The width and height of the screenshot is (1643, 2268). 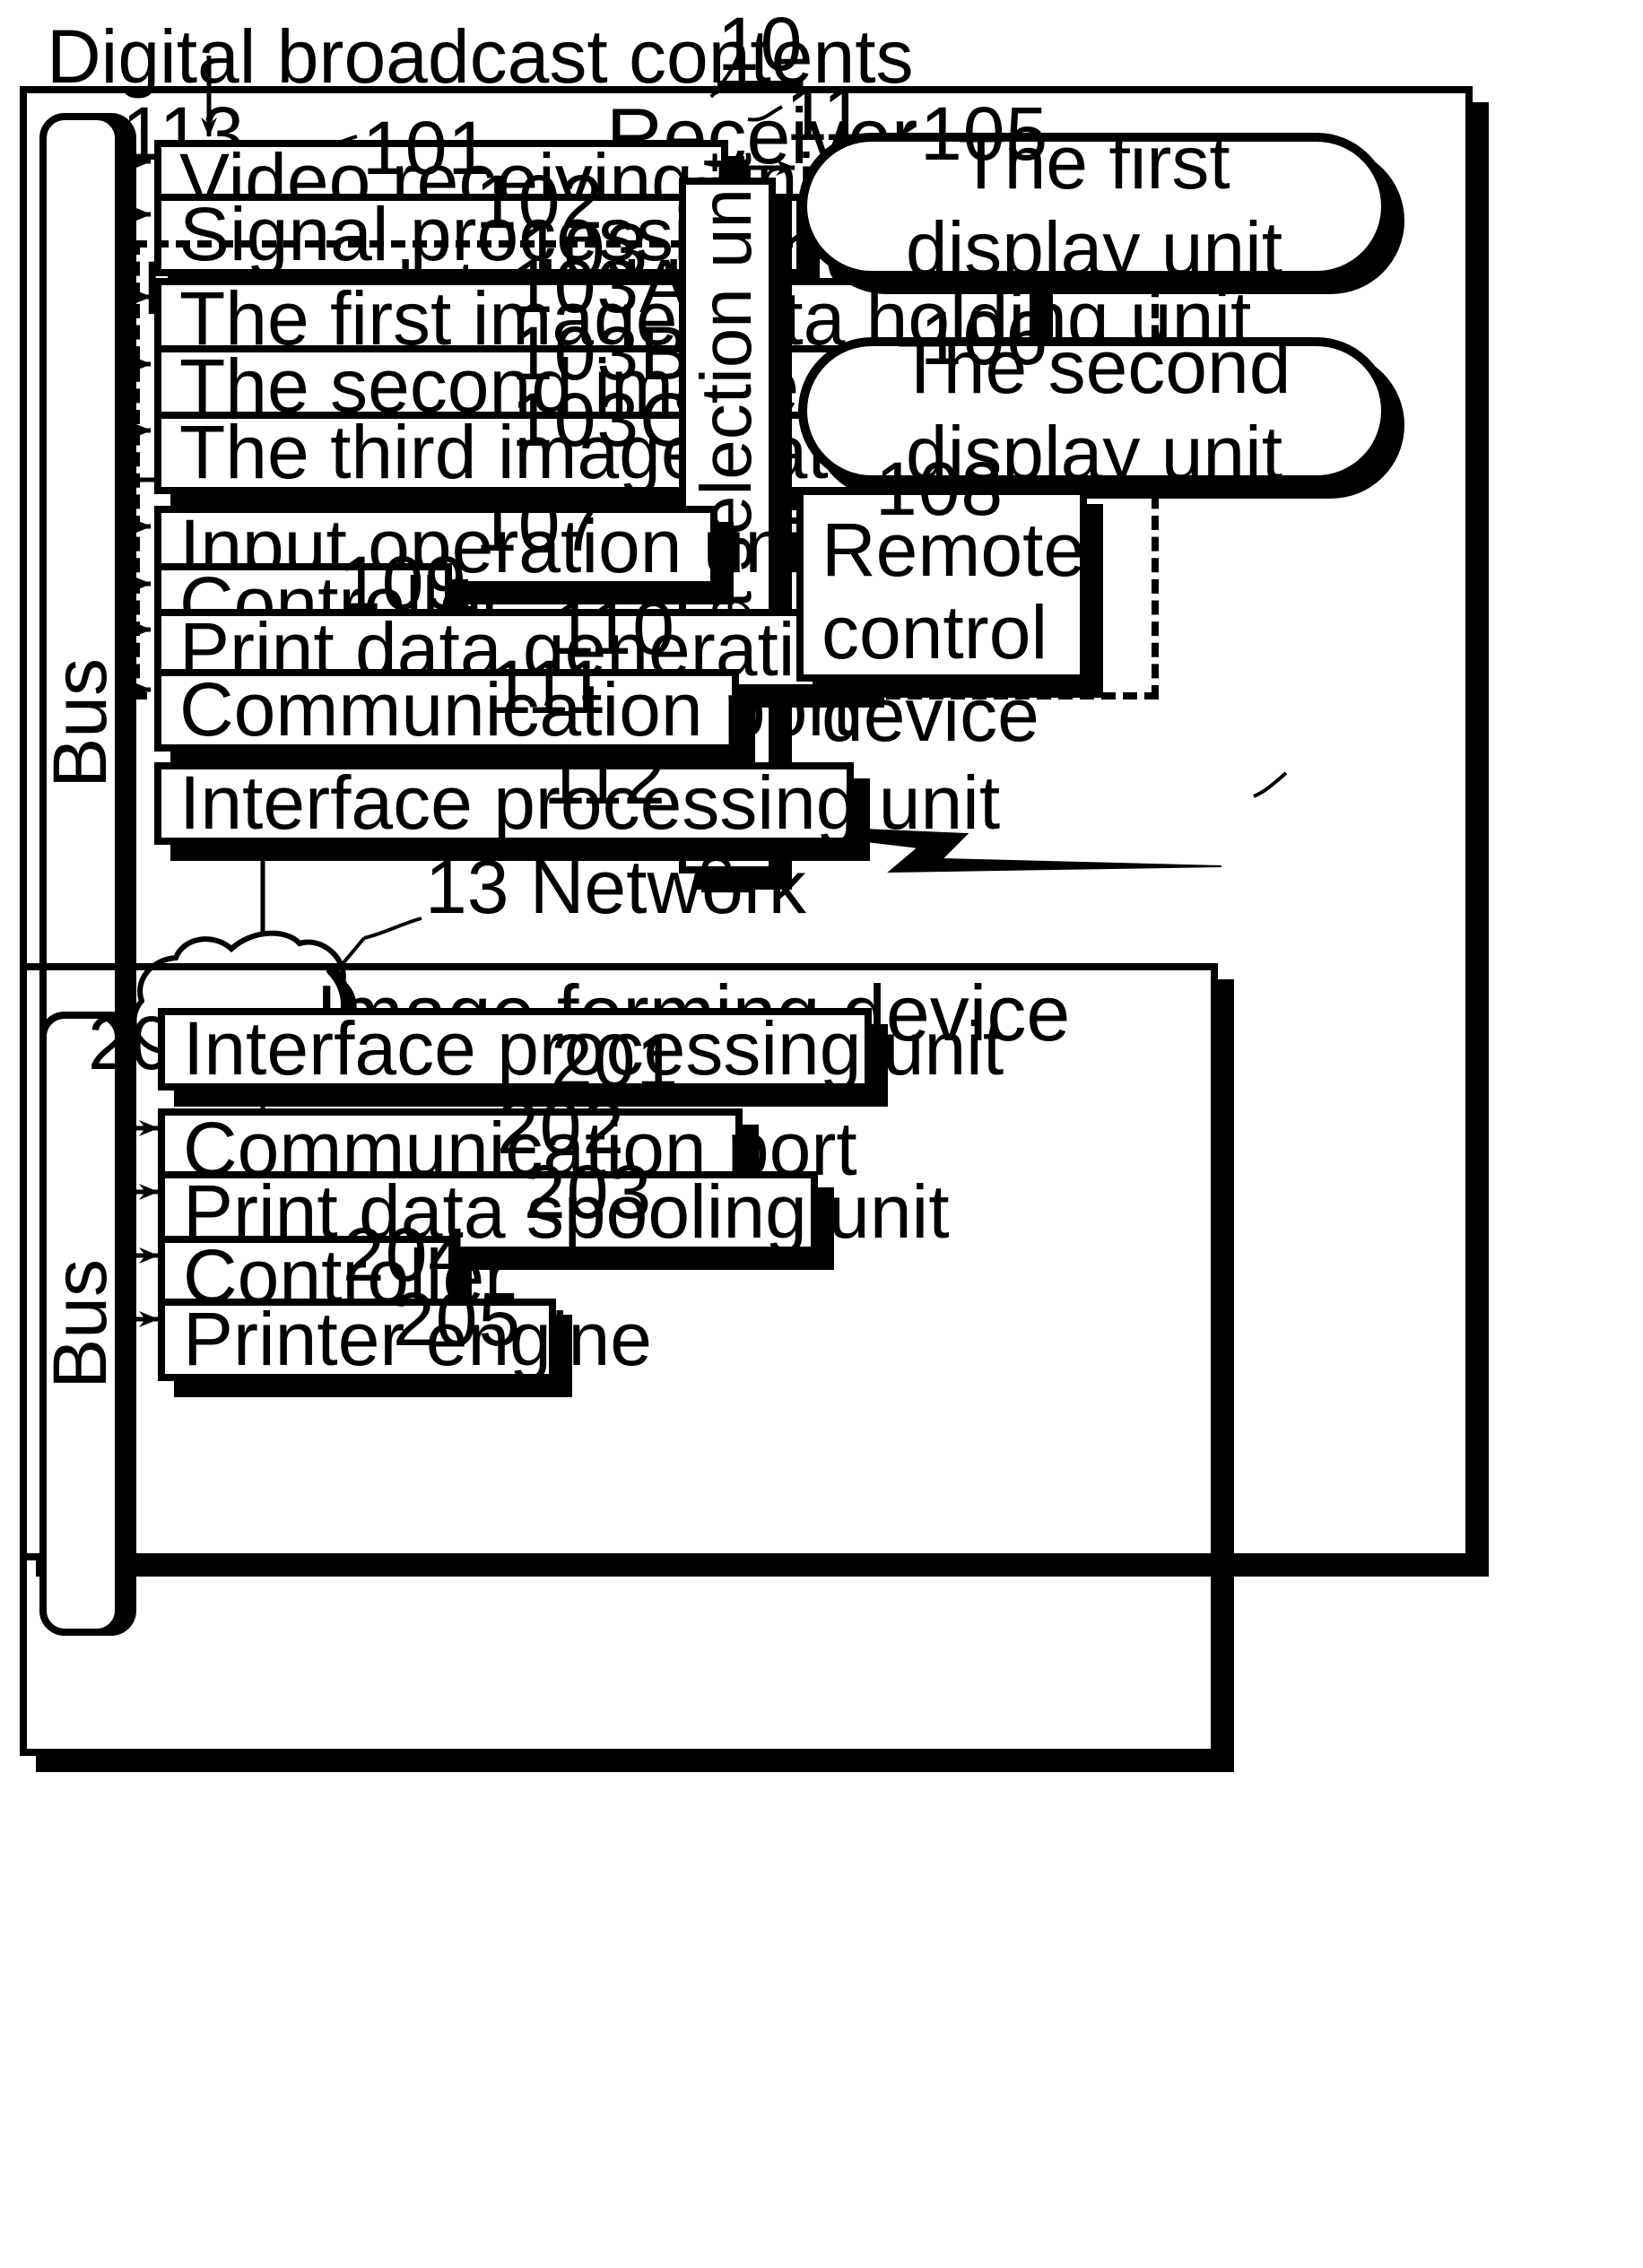 I want to click on image-forming-device-bus: Bus, so click(x=80, y=1324).